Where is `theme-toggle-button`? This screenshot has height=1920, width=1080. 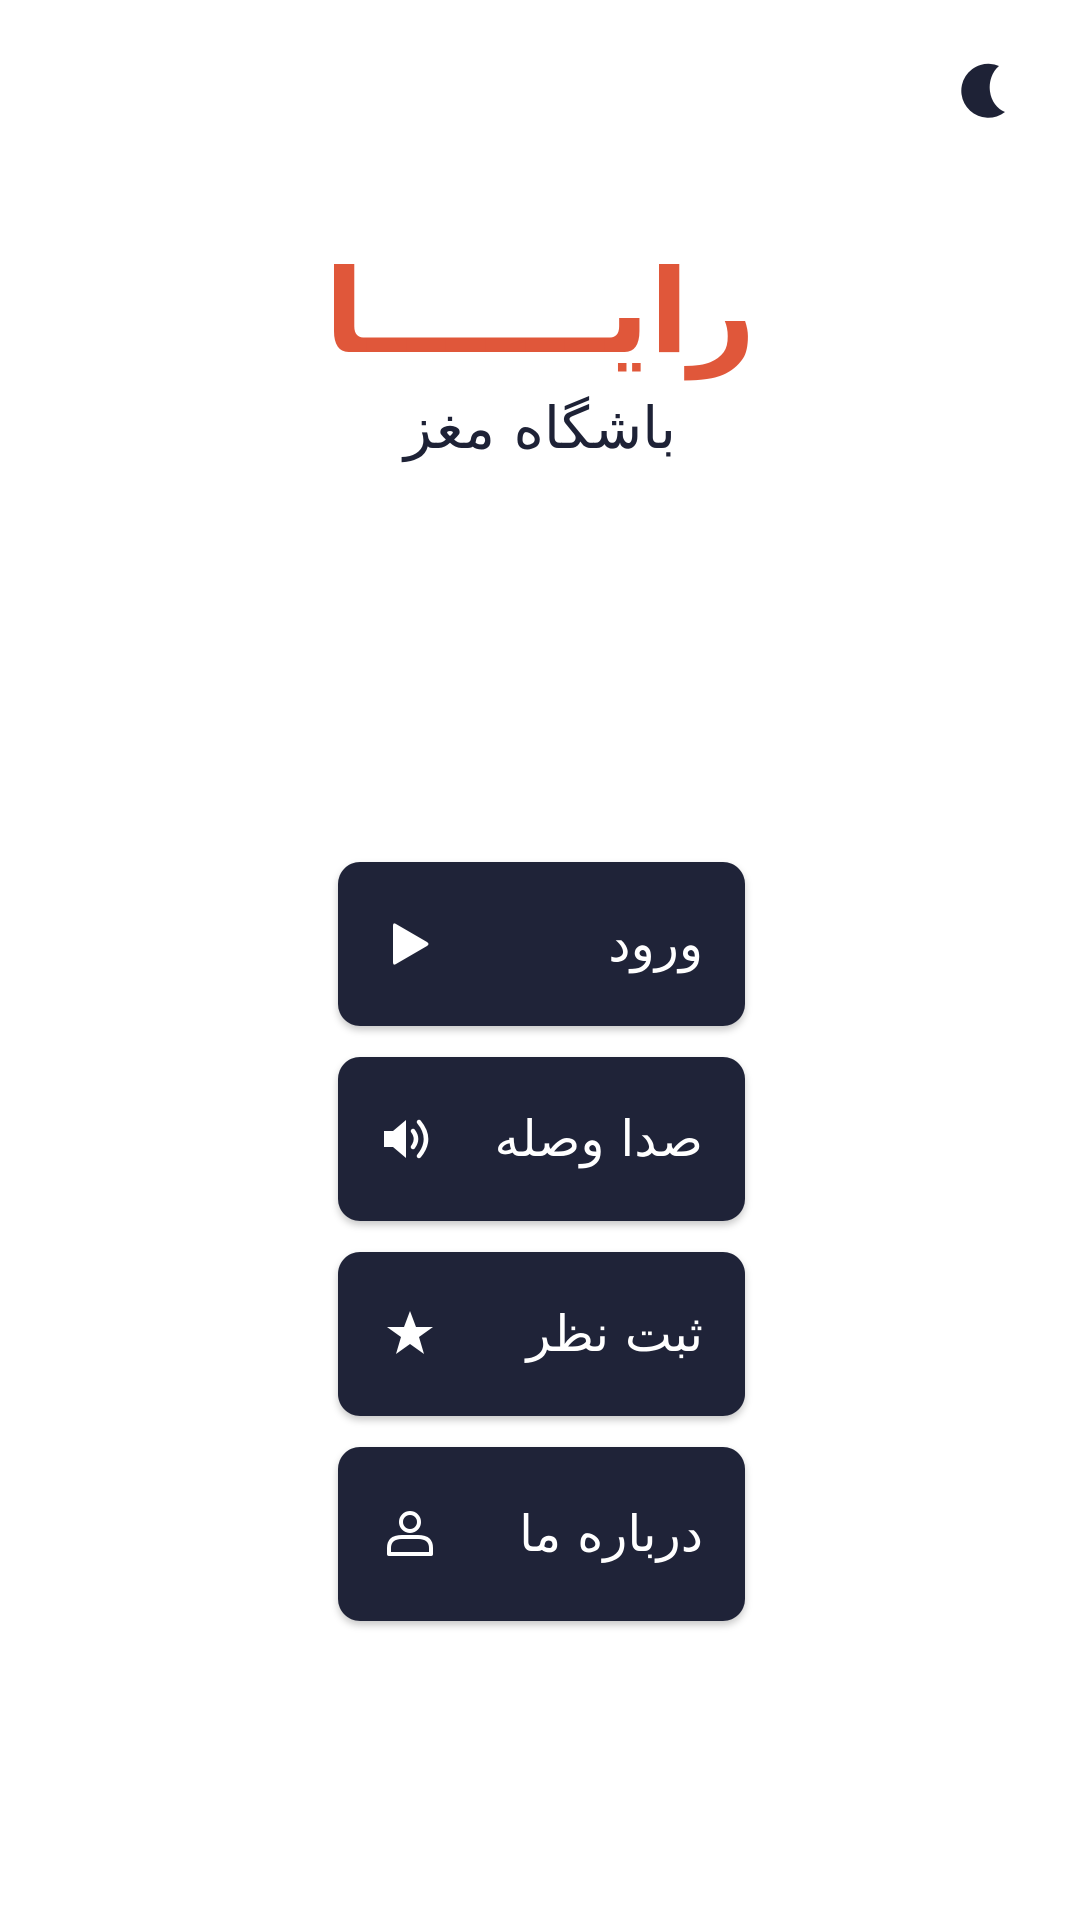 theme-toggle-button is located at coordinates (986, 91).